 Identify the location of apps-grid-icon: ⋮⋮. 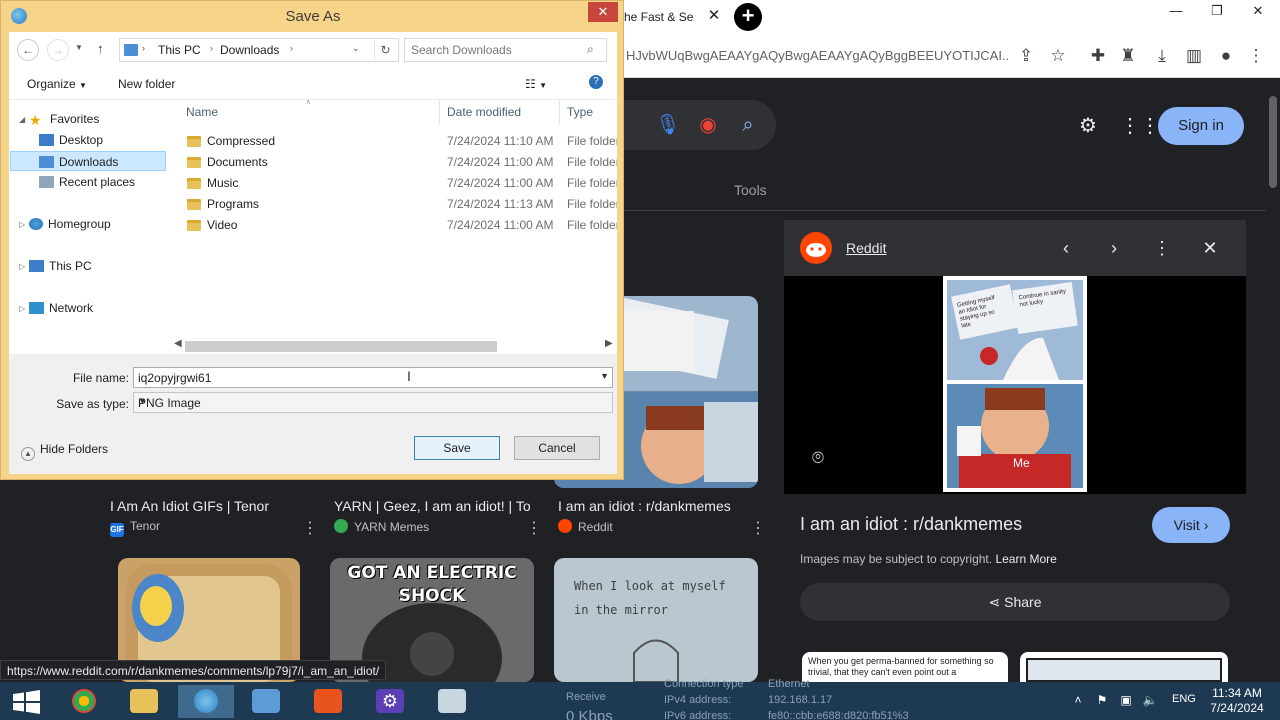
(1140, 126).